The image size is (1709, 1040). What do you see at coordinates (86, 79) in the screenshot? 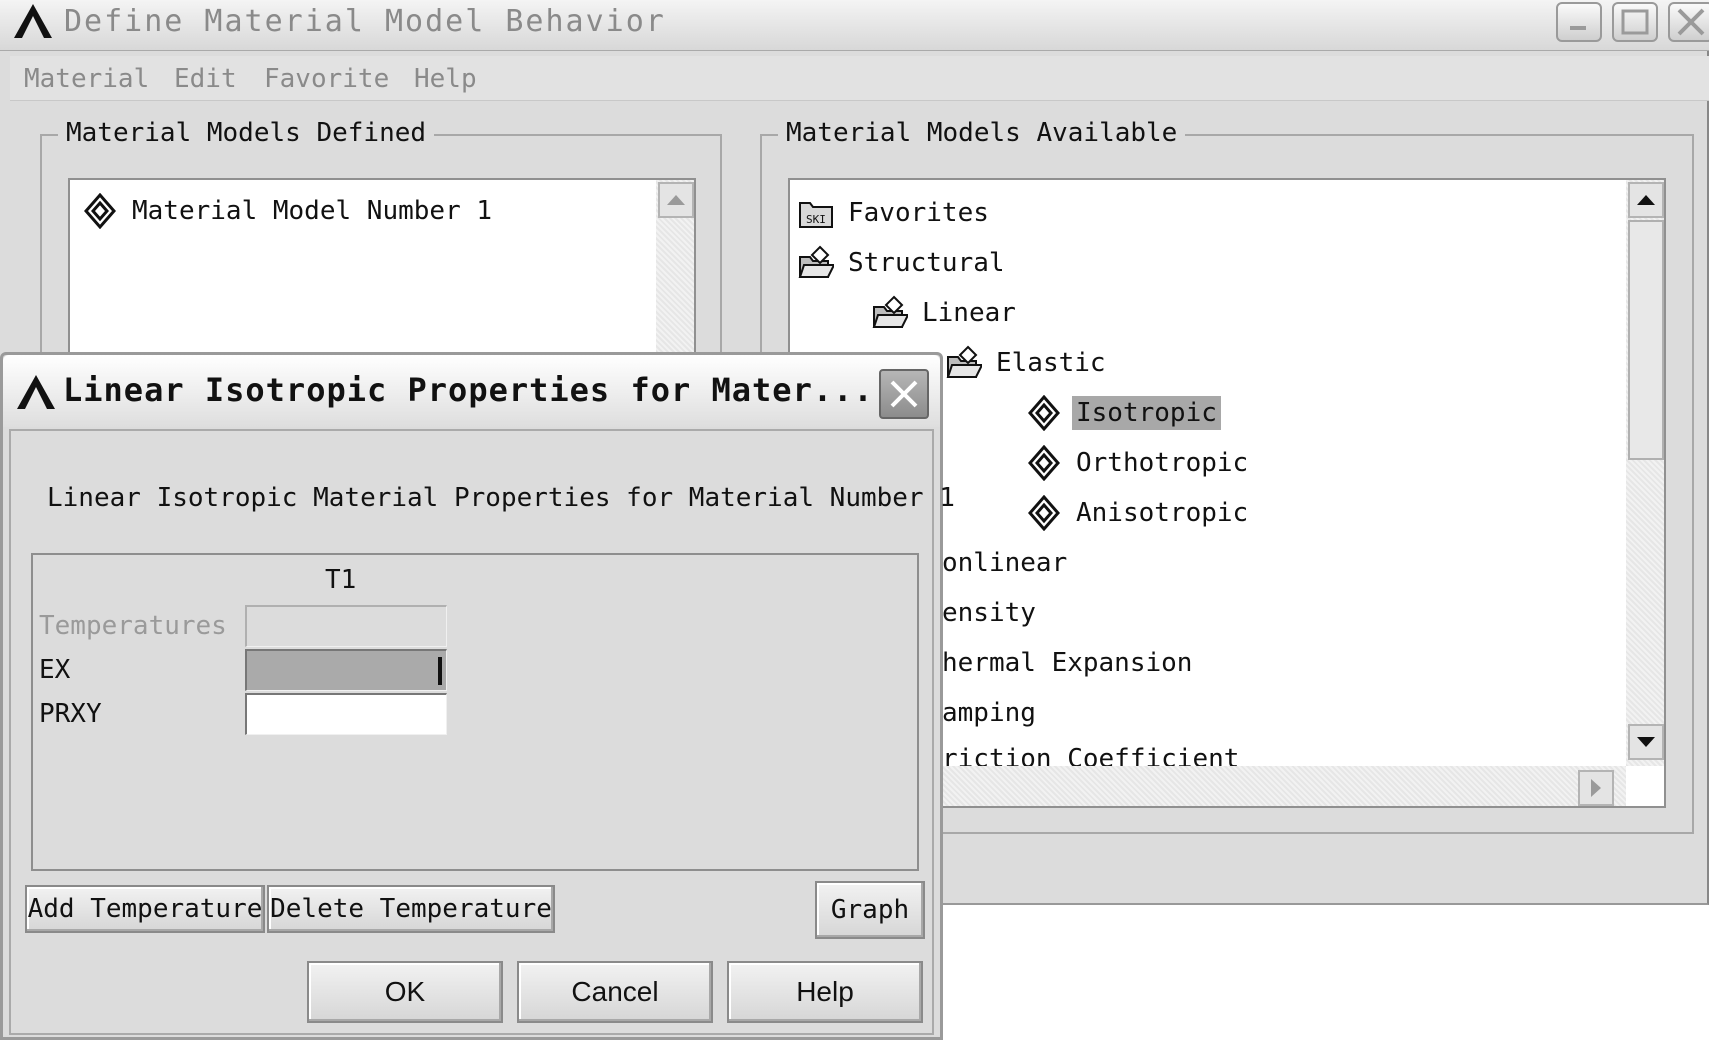
I see `menu-material: Material` at bounding box center [86, 79].